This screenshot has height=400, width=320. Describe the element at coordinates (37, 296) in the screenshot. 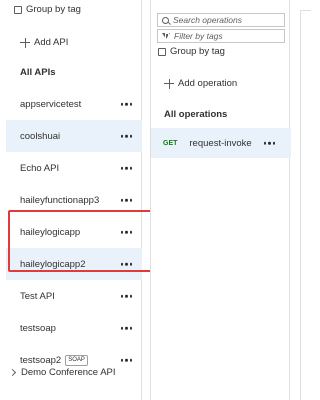

I see `api-item-label: Test API` at that location.